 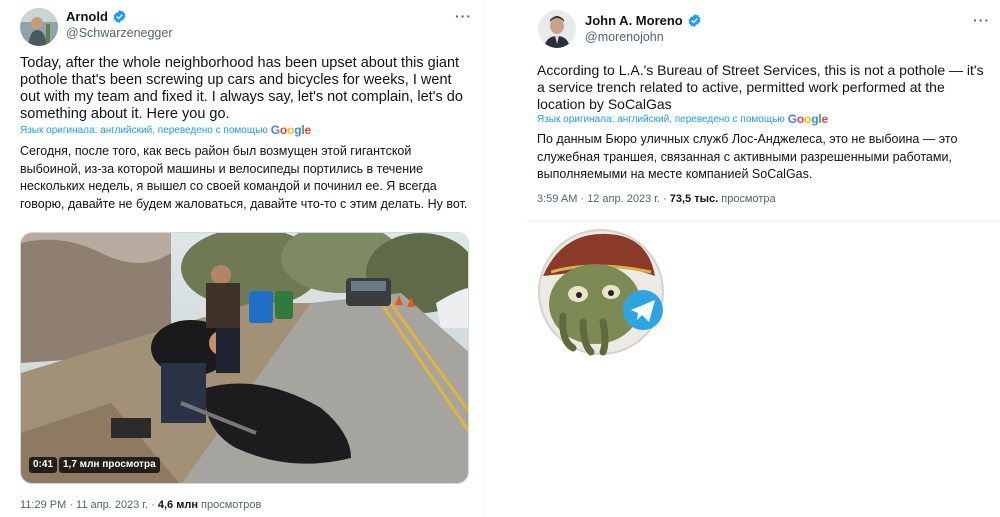 I want to click on author-row: John A. Moreno, so click(x=643, y=20).